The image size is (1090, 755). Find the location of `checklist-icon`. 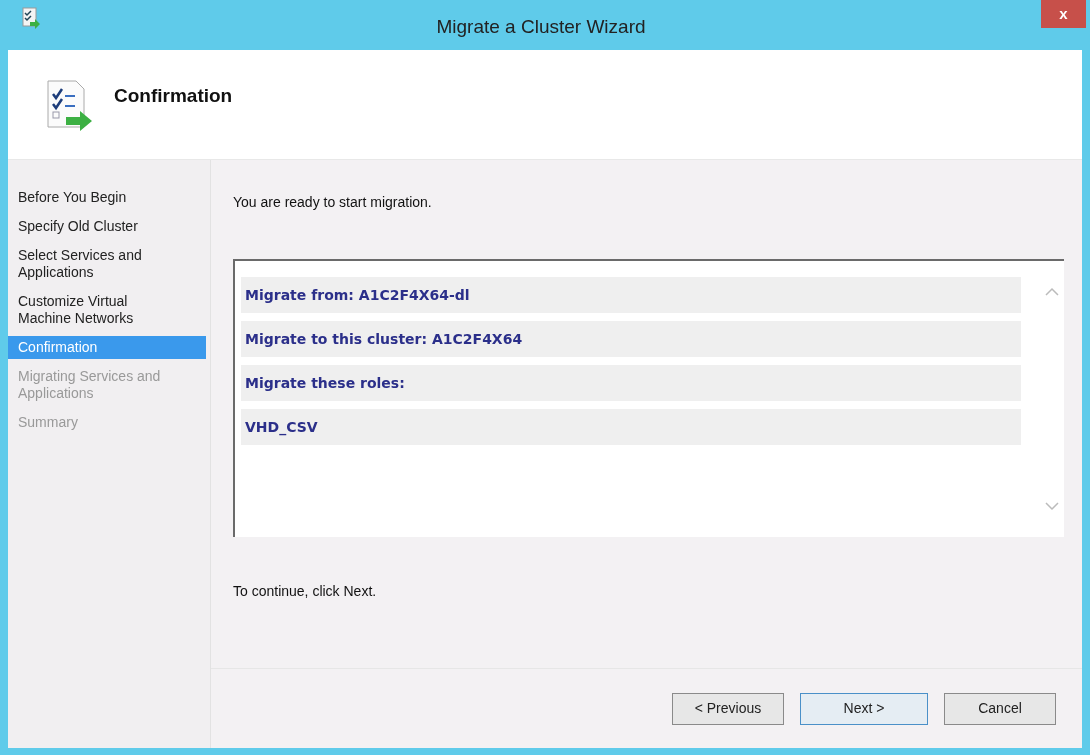

checklist-icon is located at coordinates (69, 104).